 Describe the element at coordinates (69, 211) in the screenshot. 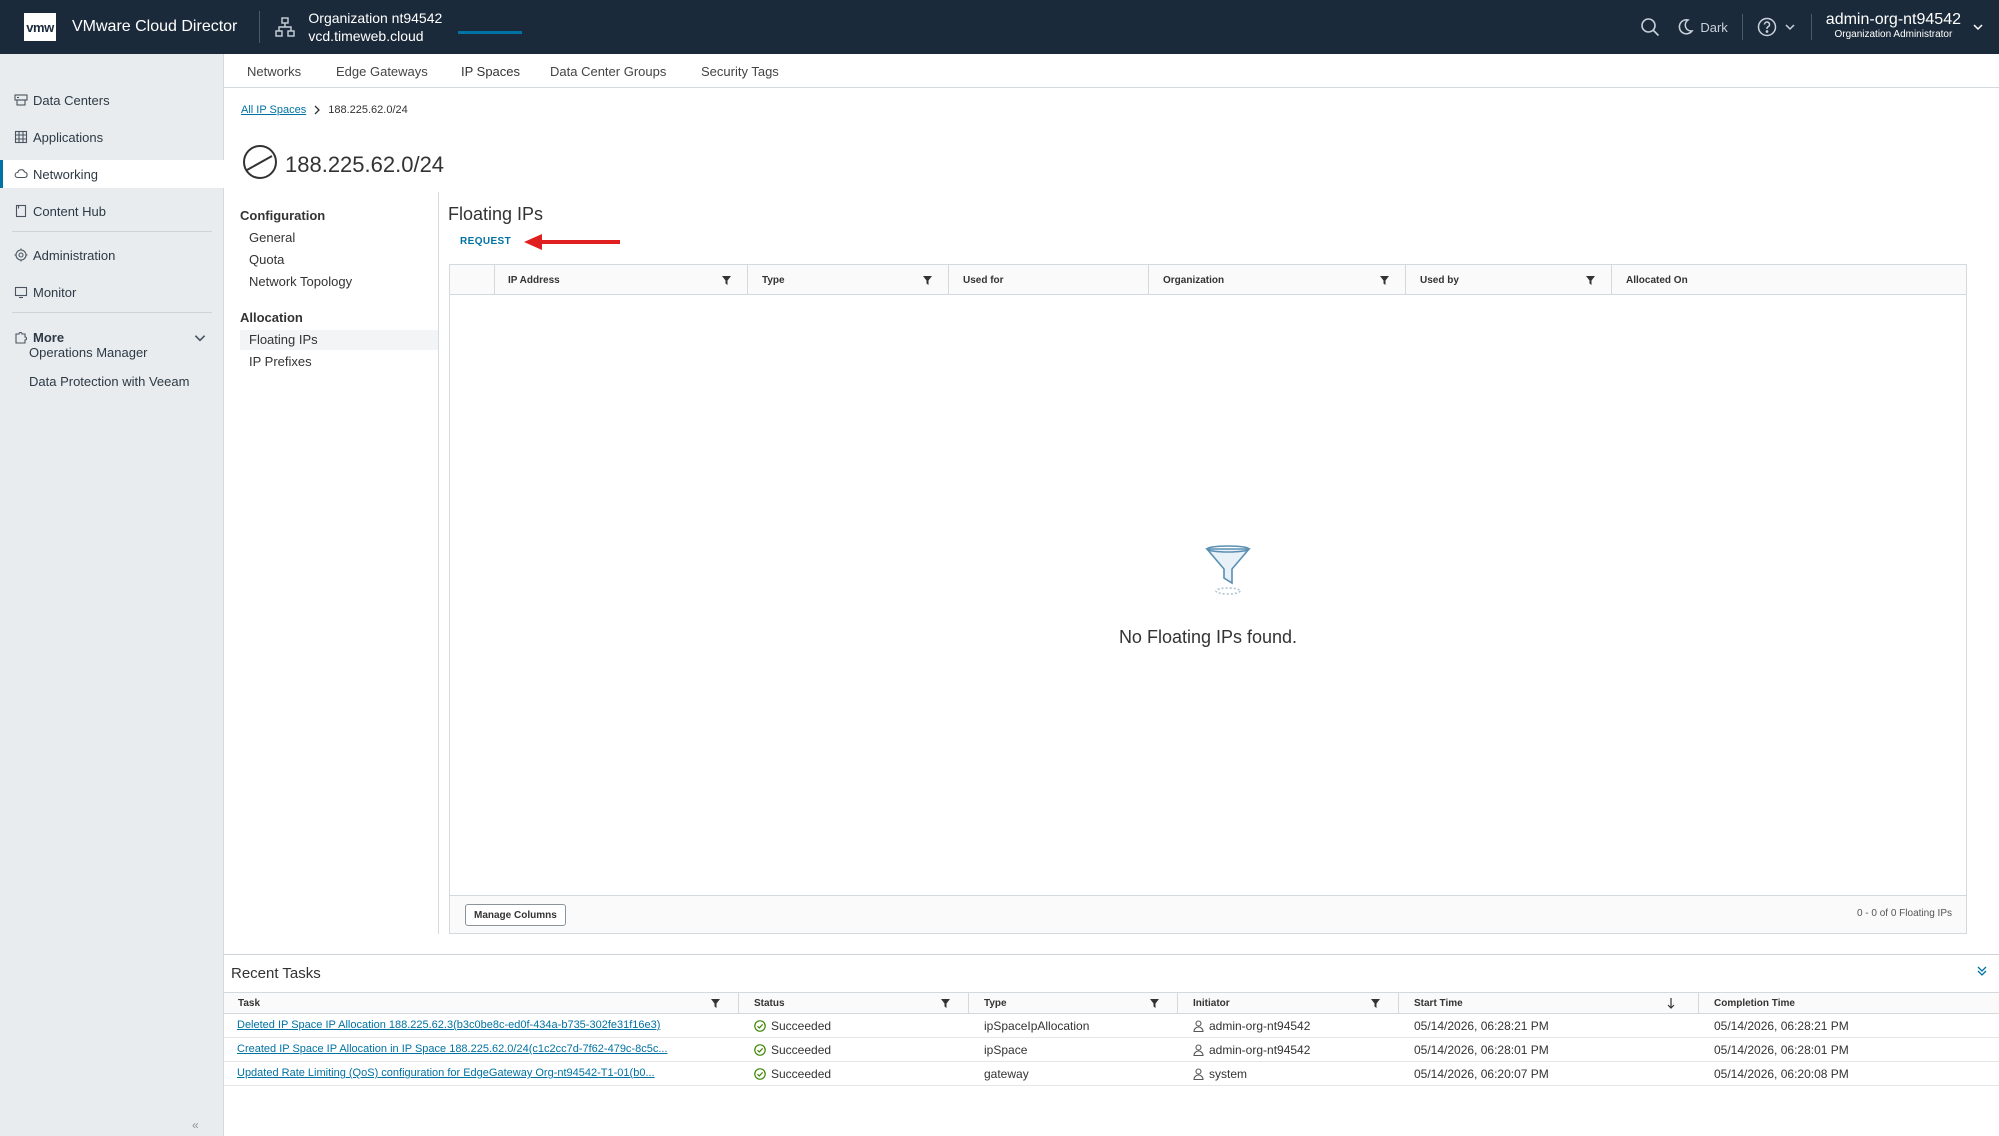

I see `sidebar-item-label: Content Hub` at that location.